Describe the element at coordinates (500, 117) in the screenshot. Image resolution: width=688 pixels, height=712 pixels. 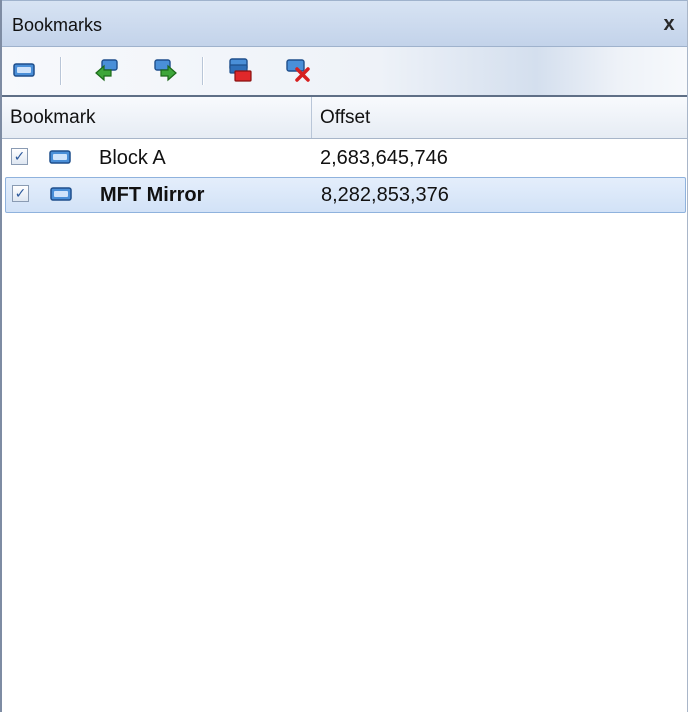
I see `column-header-offset: Offset` at that location.